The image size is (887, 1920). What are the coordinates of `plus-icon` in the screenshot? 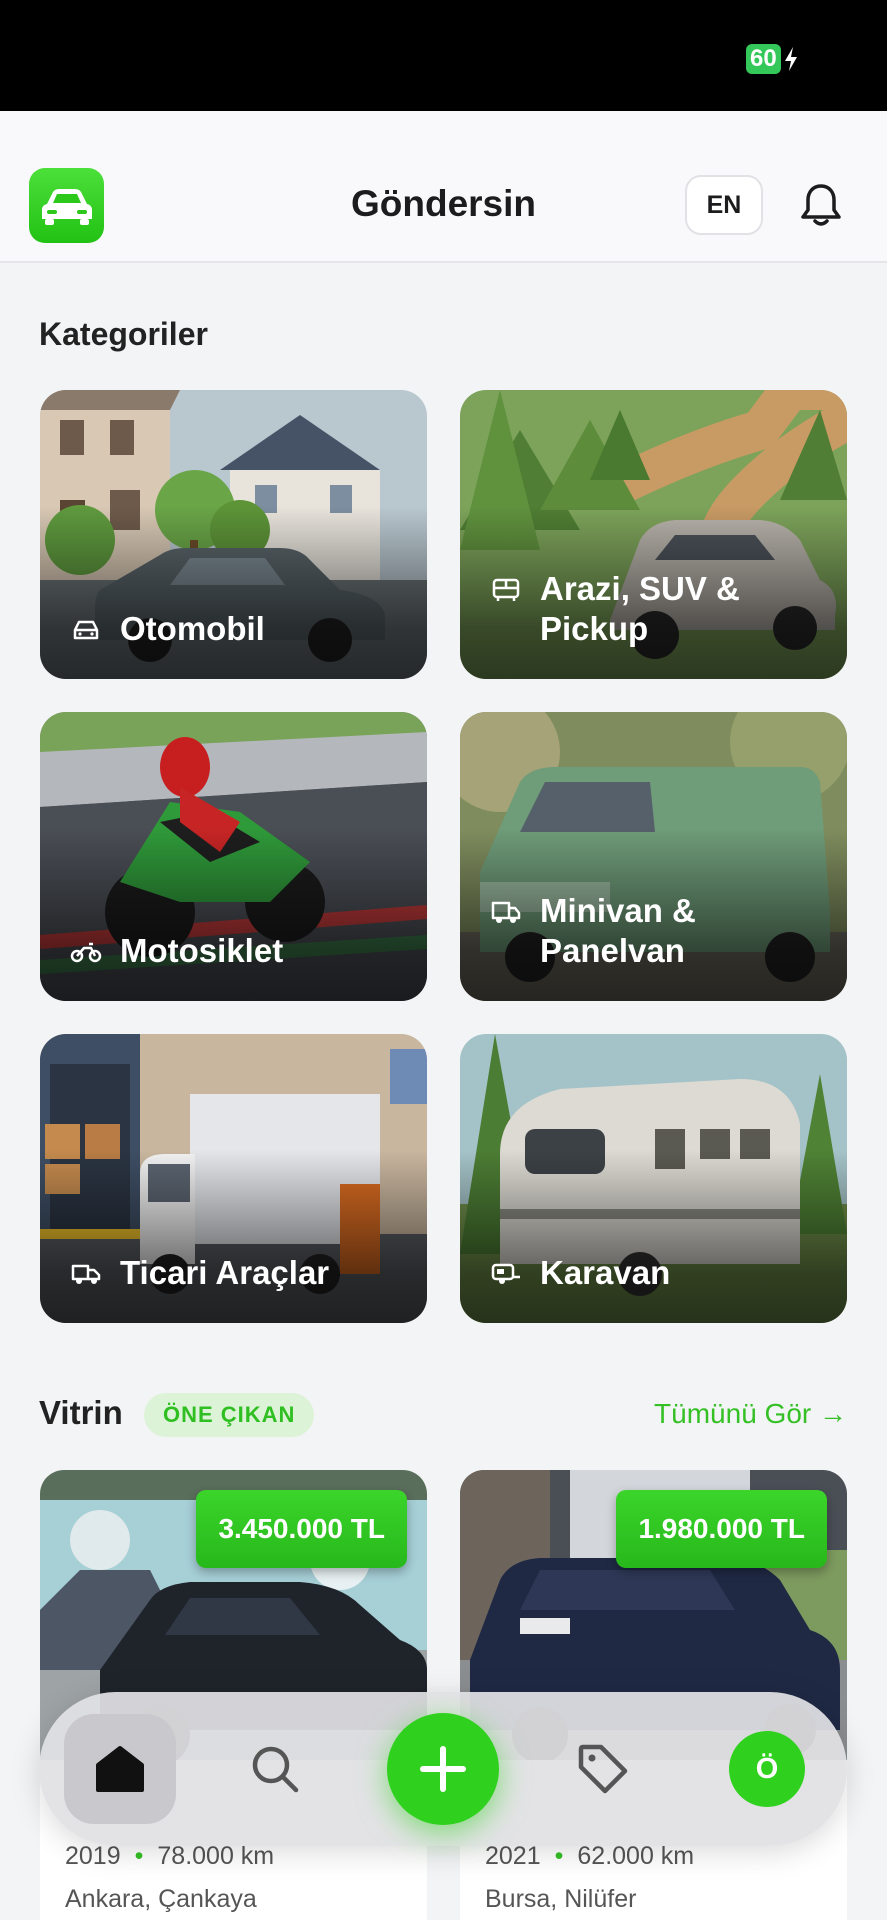 It's located at (443, 1769).